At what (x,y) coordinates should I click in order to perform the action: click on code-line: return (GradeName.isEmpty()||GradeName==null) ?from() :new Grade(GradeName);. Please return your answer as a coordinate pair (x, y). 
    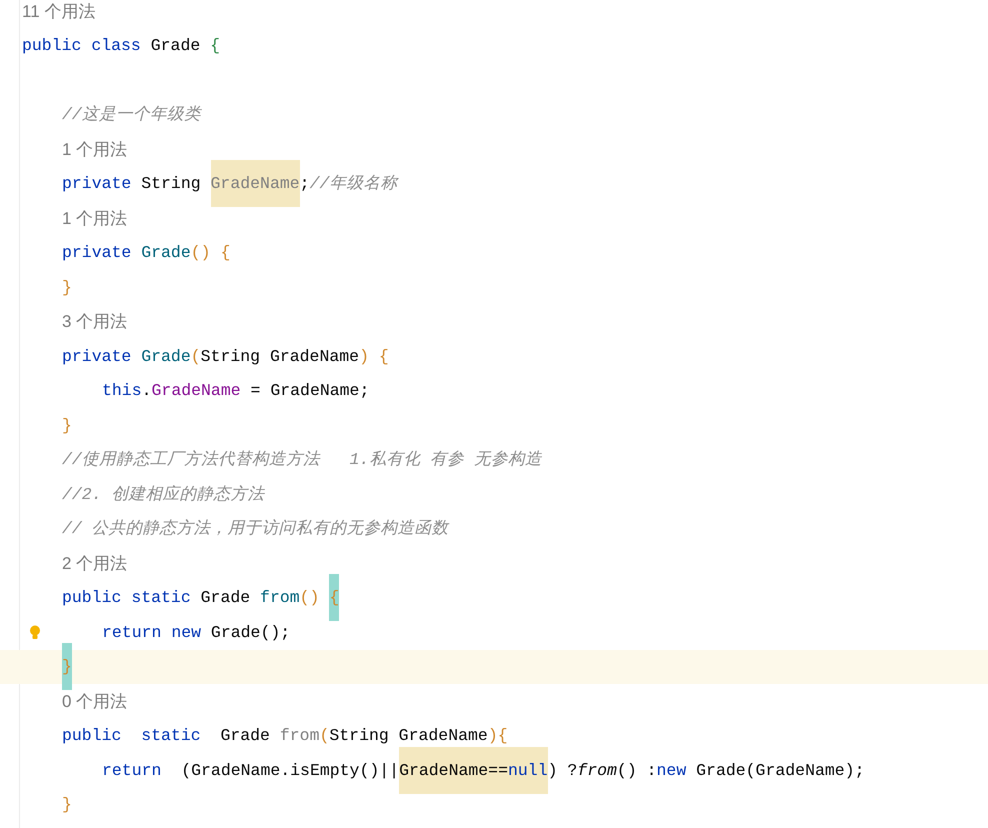
    Looking at the image, I should click on (483, 770).